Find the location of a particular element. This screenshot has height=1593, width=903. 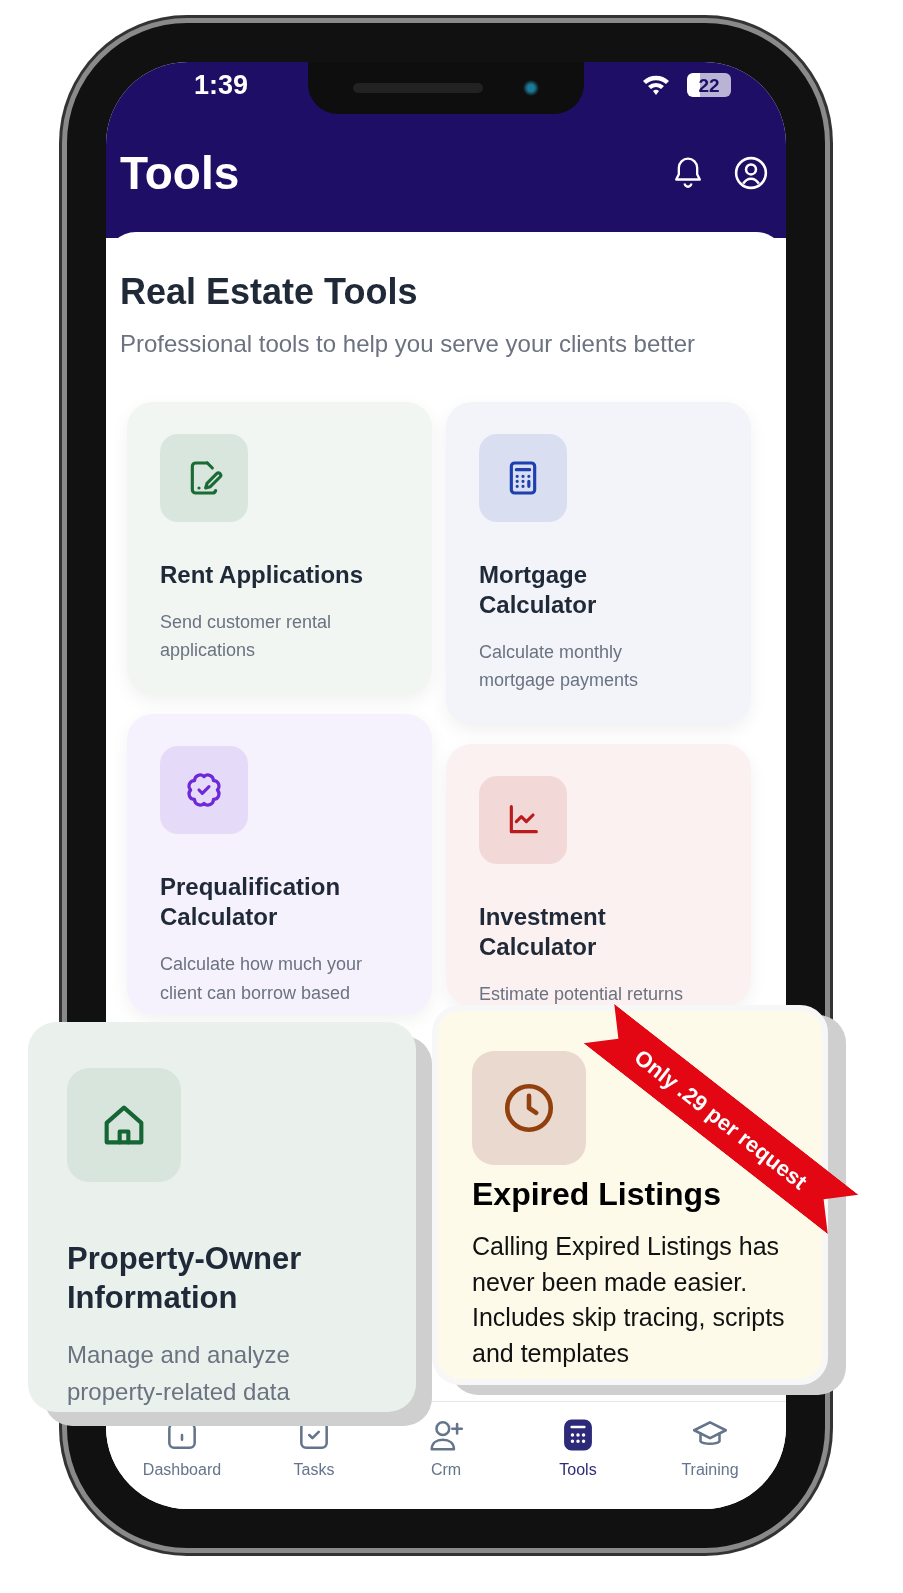

page-title: Tools is located at coordinates (180, 173).